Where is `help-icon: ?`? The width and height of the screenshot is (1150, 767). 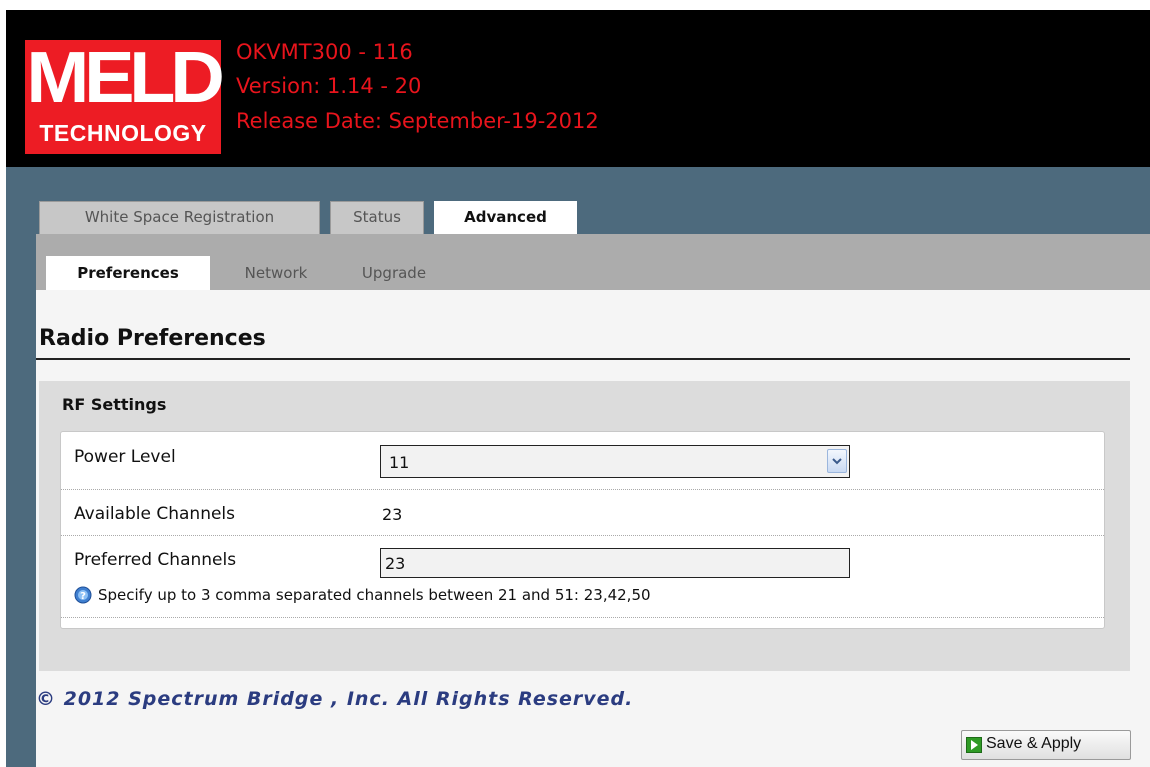
help-icon: ? is located at coordinates (83, 595).